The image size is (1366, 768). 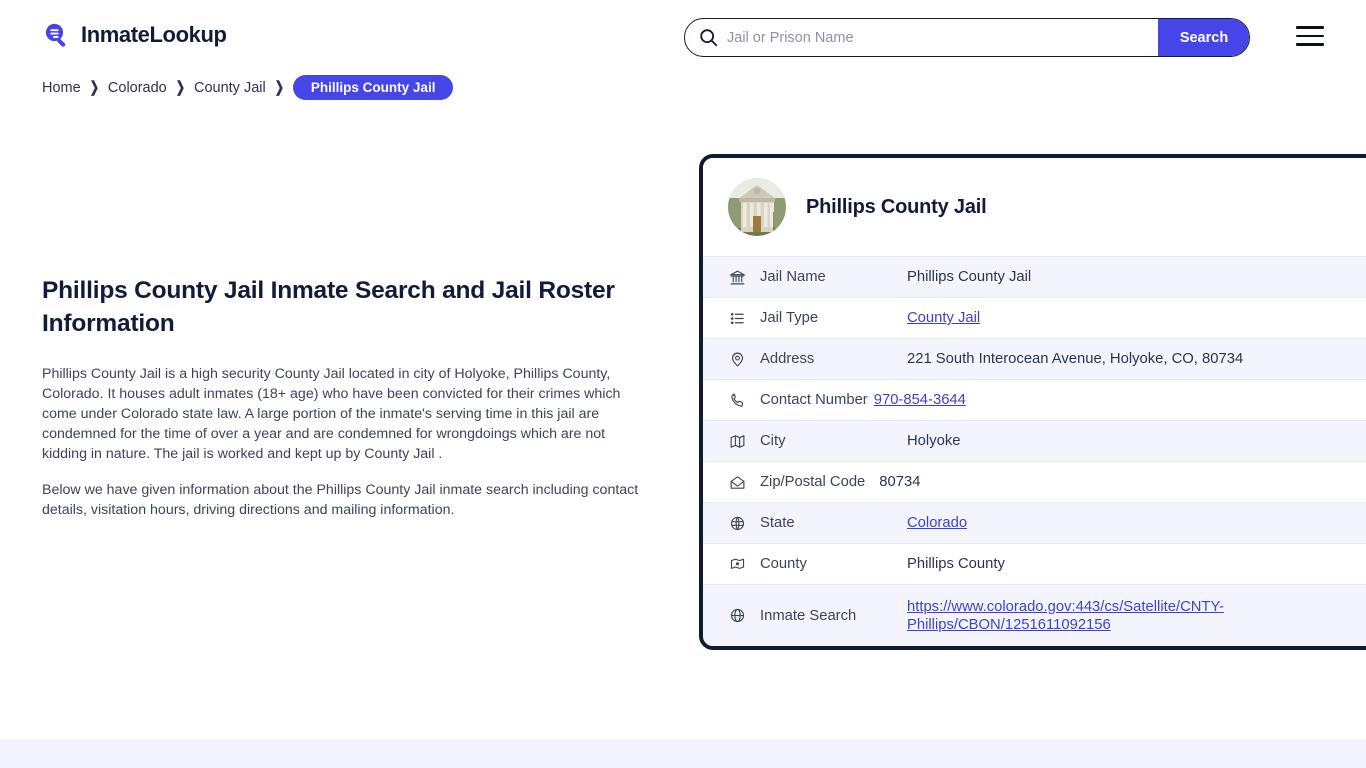 What do you see at coordinates (783, 564) in the screenshot?
I see `row-label: County` at bounding box center [783, 564].